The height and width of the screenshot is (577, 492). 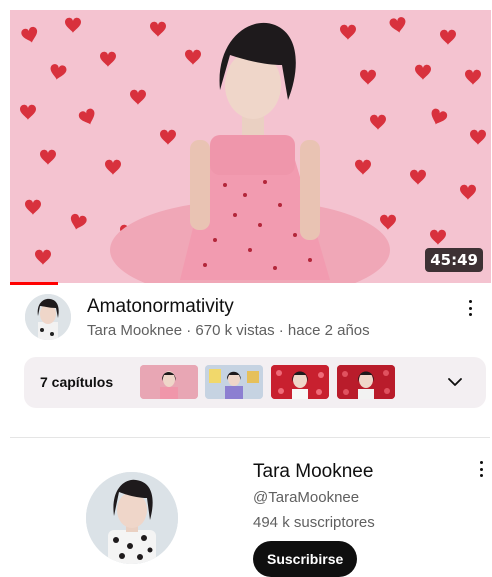 I want to click on duration-badge: 45:49, so click(x=454, y=260).